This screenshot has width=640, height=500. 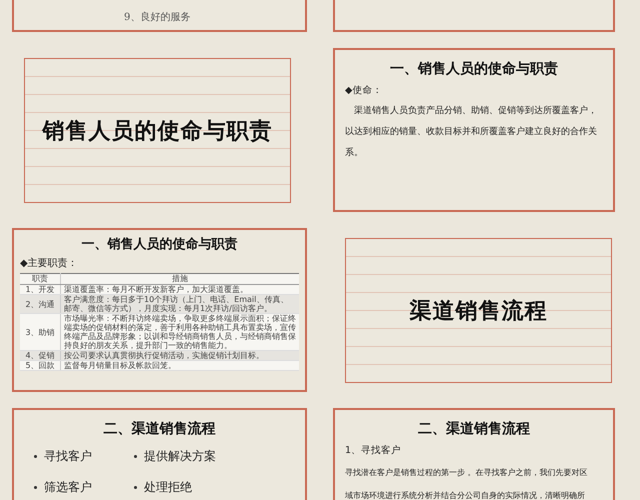 I want to click on bullet-item: 提供解决方案, so click(x=204, y=456).